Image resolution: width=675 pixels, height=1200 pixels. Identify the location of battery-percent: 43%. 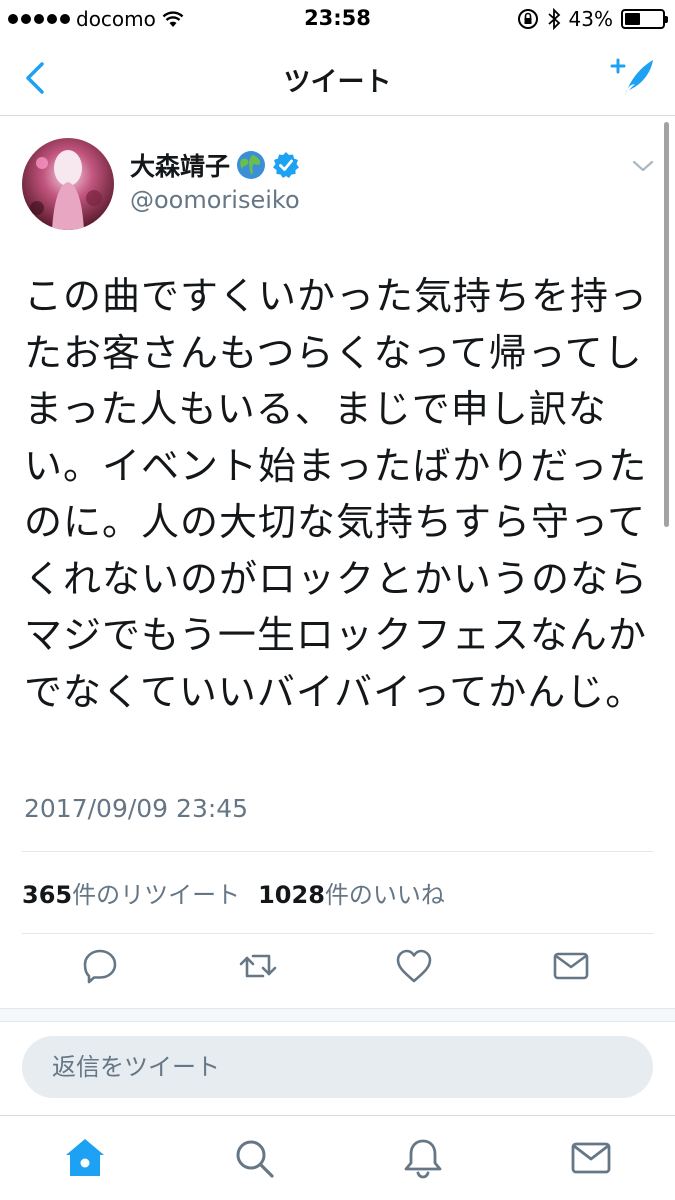
(590, 19).